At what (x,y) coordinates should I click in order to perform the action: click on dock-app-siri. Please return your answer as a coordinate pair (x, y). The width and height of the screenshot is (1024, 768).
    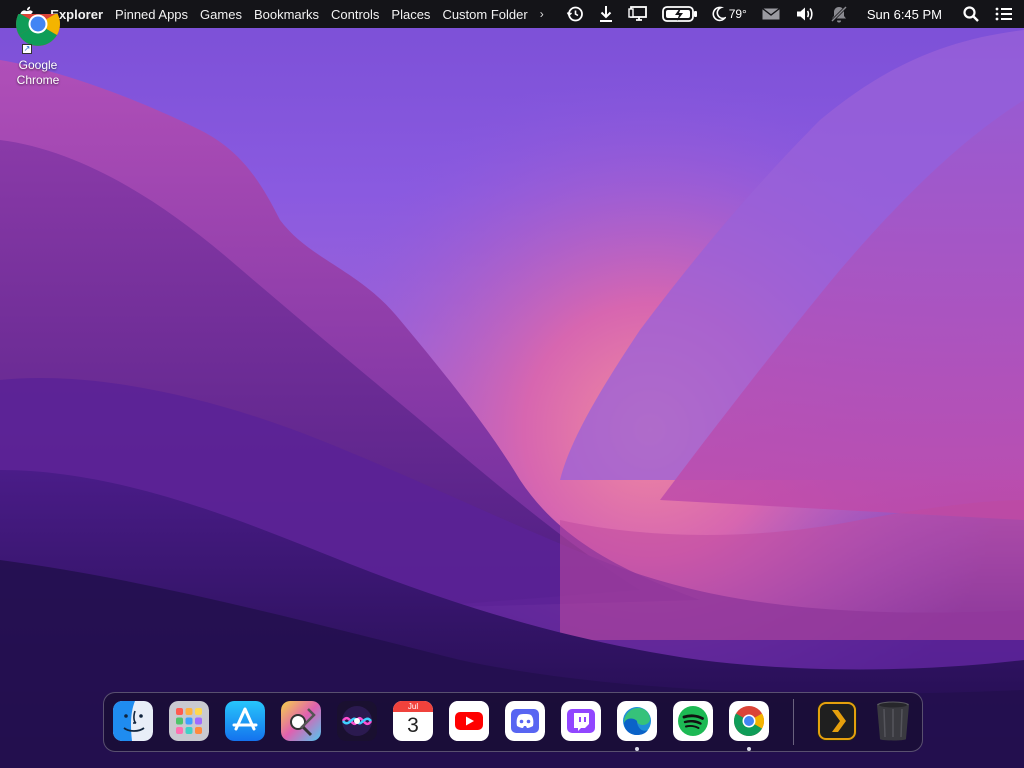
    Looking at the image, I should click on (357, 721).